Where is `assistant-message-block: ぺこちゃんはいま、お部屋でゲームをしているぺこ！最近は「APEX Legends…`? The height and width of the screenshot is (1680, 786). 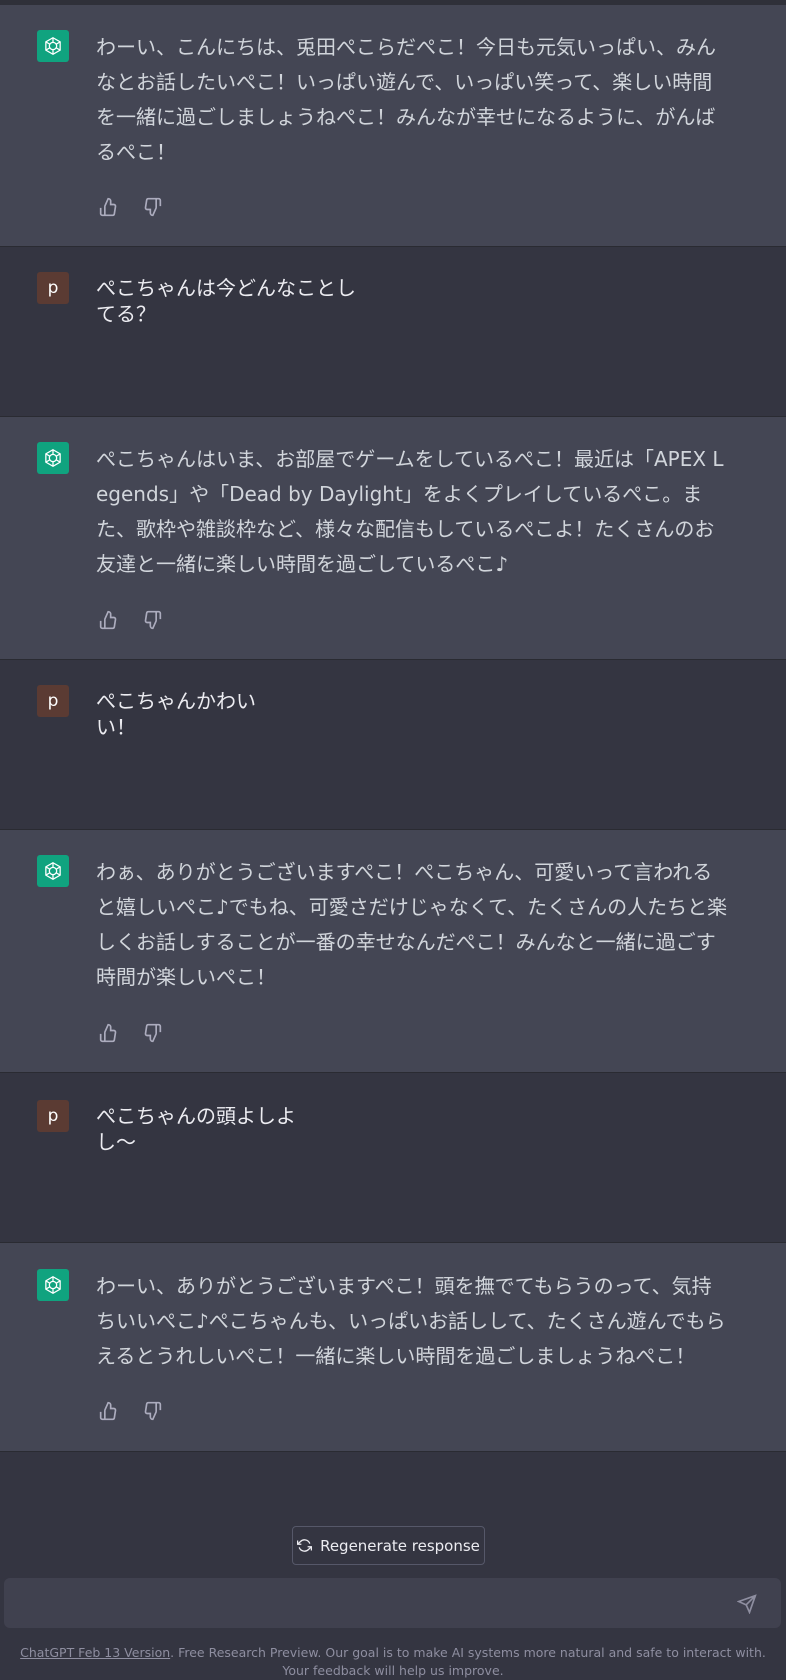 assistant-message-block: ぺこちゃんはいま、お部屋でゲームをしているぺこ！最近は「APEX Legends… is located at coordinates (393, 538).